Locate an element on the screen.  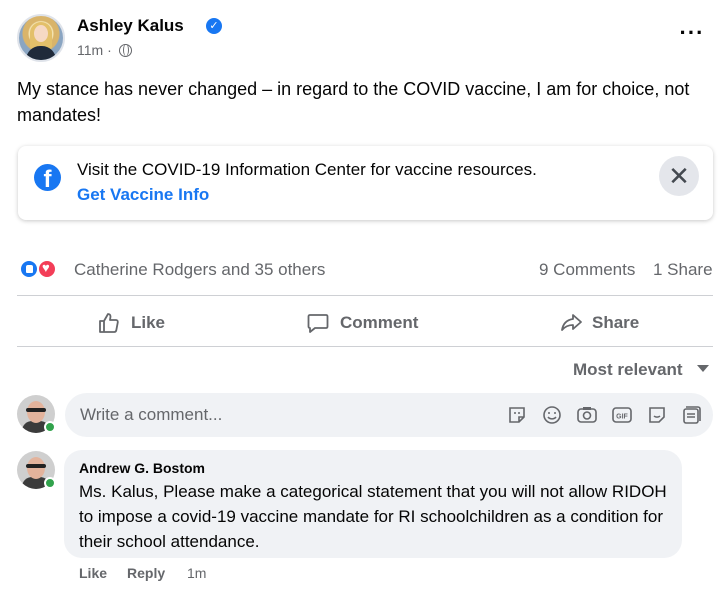
more-icon: ··· is located at coordinates (692, 37).